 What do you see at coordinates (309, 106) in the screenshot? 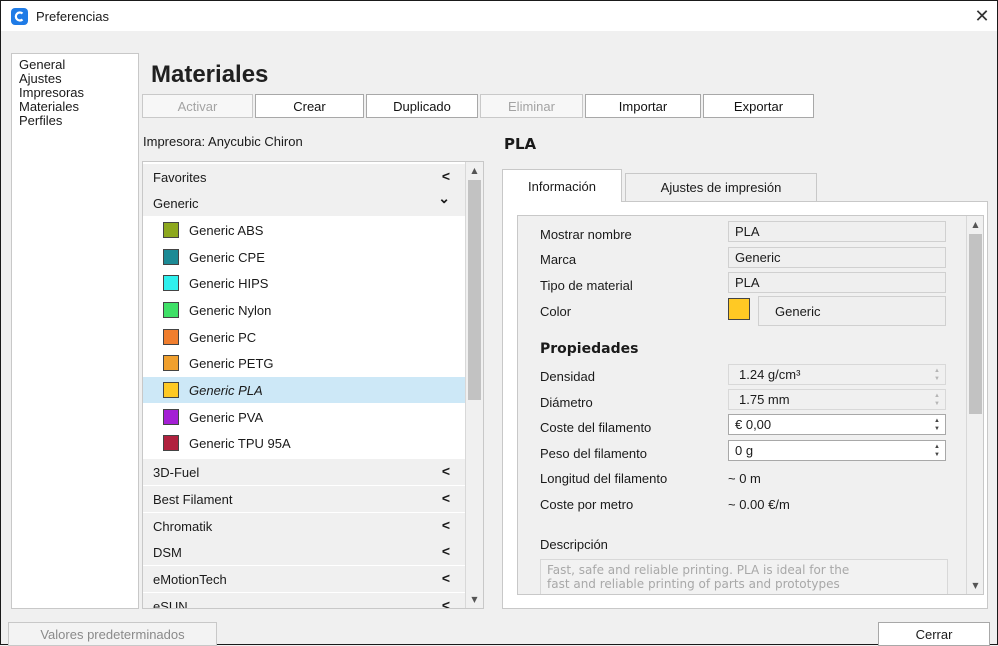
I see `create-button: Crear` at bounding box center [309, 106].